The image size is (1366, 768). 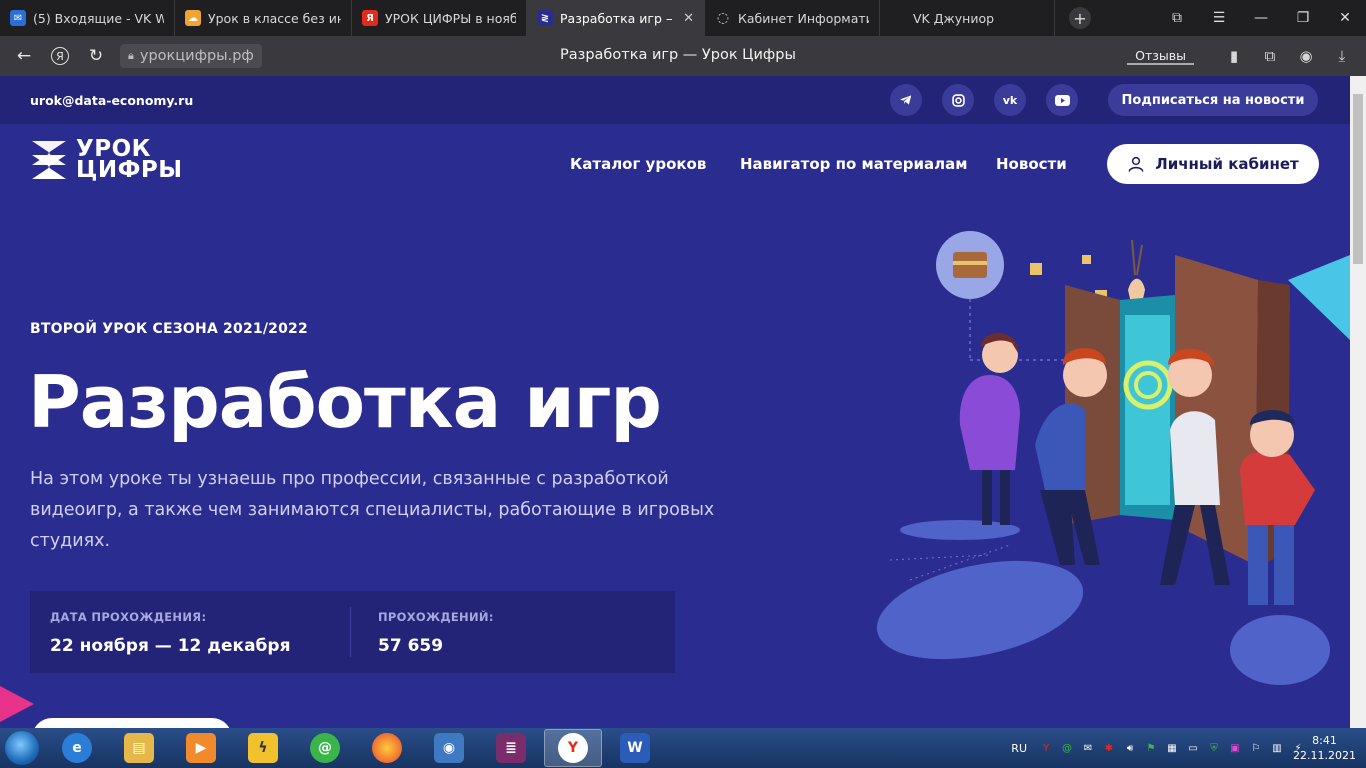 I want to click on address-bar-actions: Отзывы ▮ ⧉ ◉ ⤓, so click(x=1242, y=56).